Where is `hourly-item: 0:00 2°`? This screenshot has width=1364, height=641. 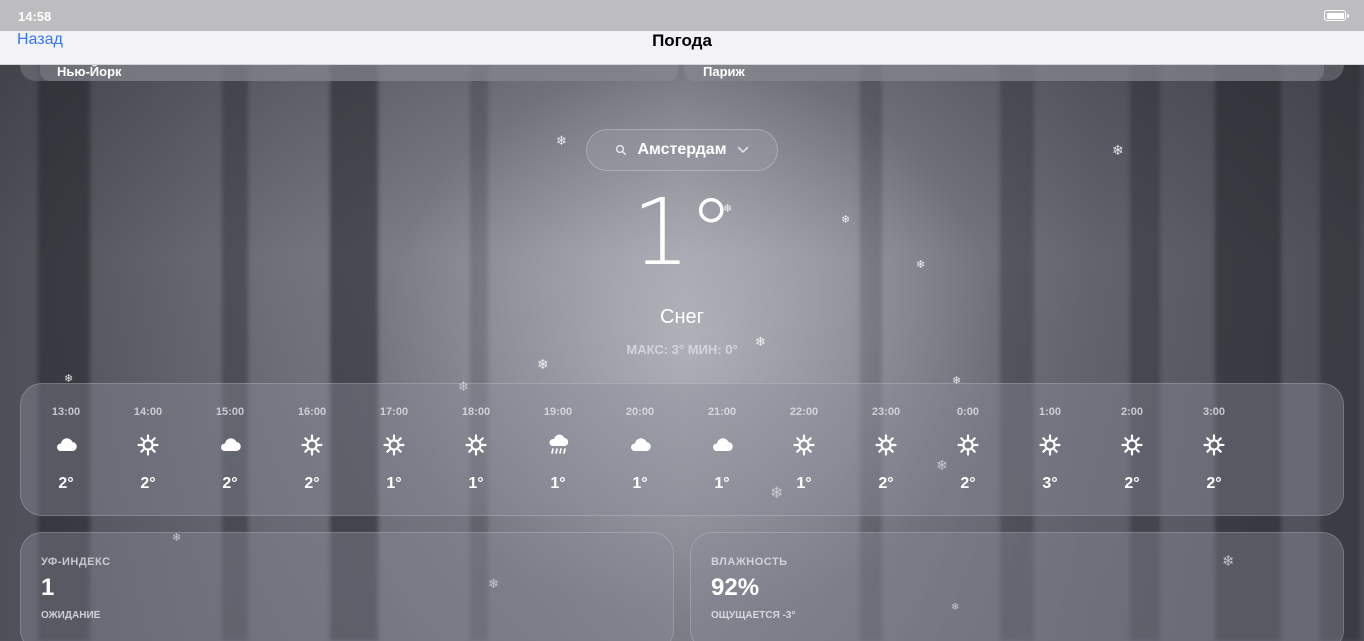
hourly-item: 0:00 2° is located at coordinates (968, 450).